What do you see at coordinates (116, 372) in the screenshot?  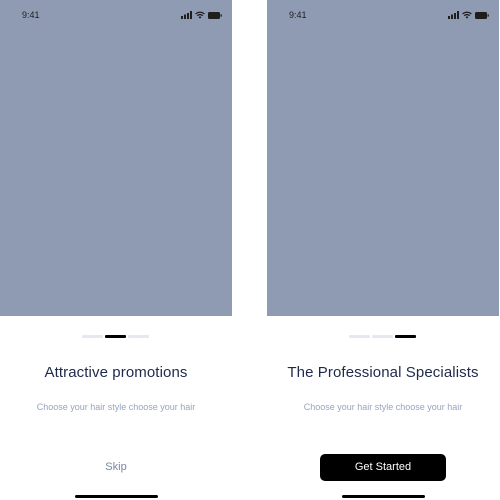 I see `onboarding-title: Attractive promotions` at bounding box center [116, 372].